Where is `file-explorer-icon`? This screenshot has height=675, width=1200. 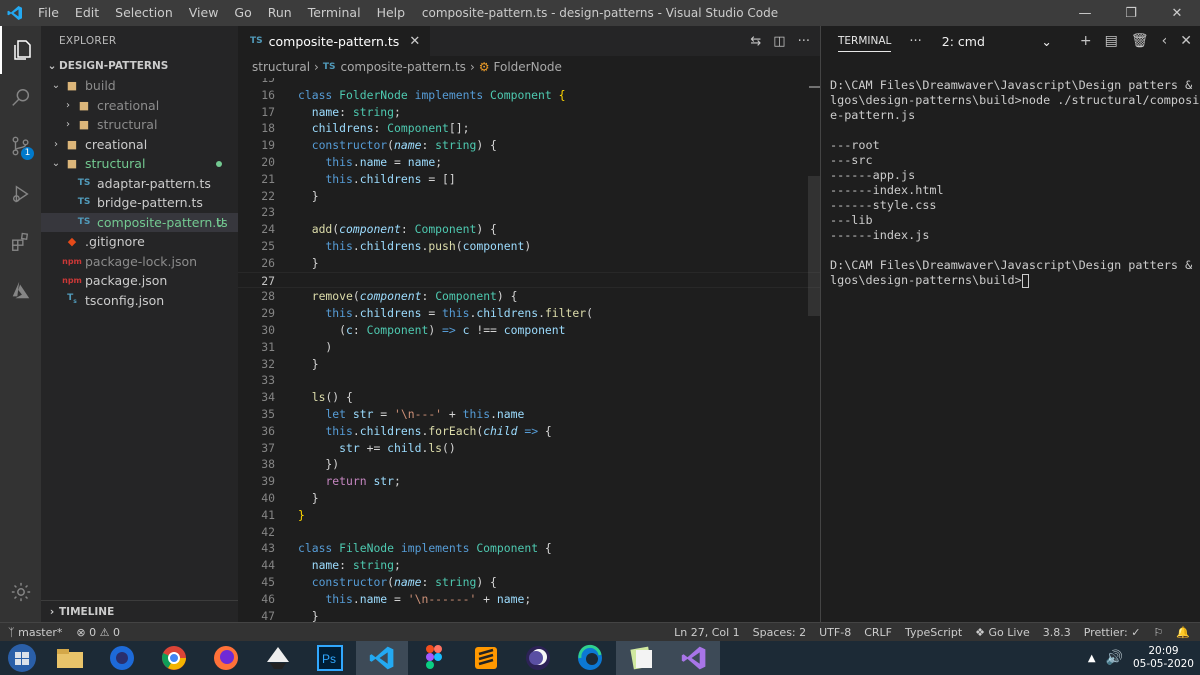 file-explorer-icon is located at coordinates (70, 658).